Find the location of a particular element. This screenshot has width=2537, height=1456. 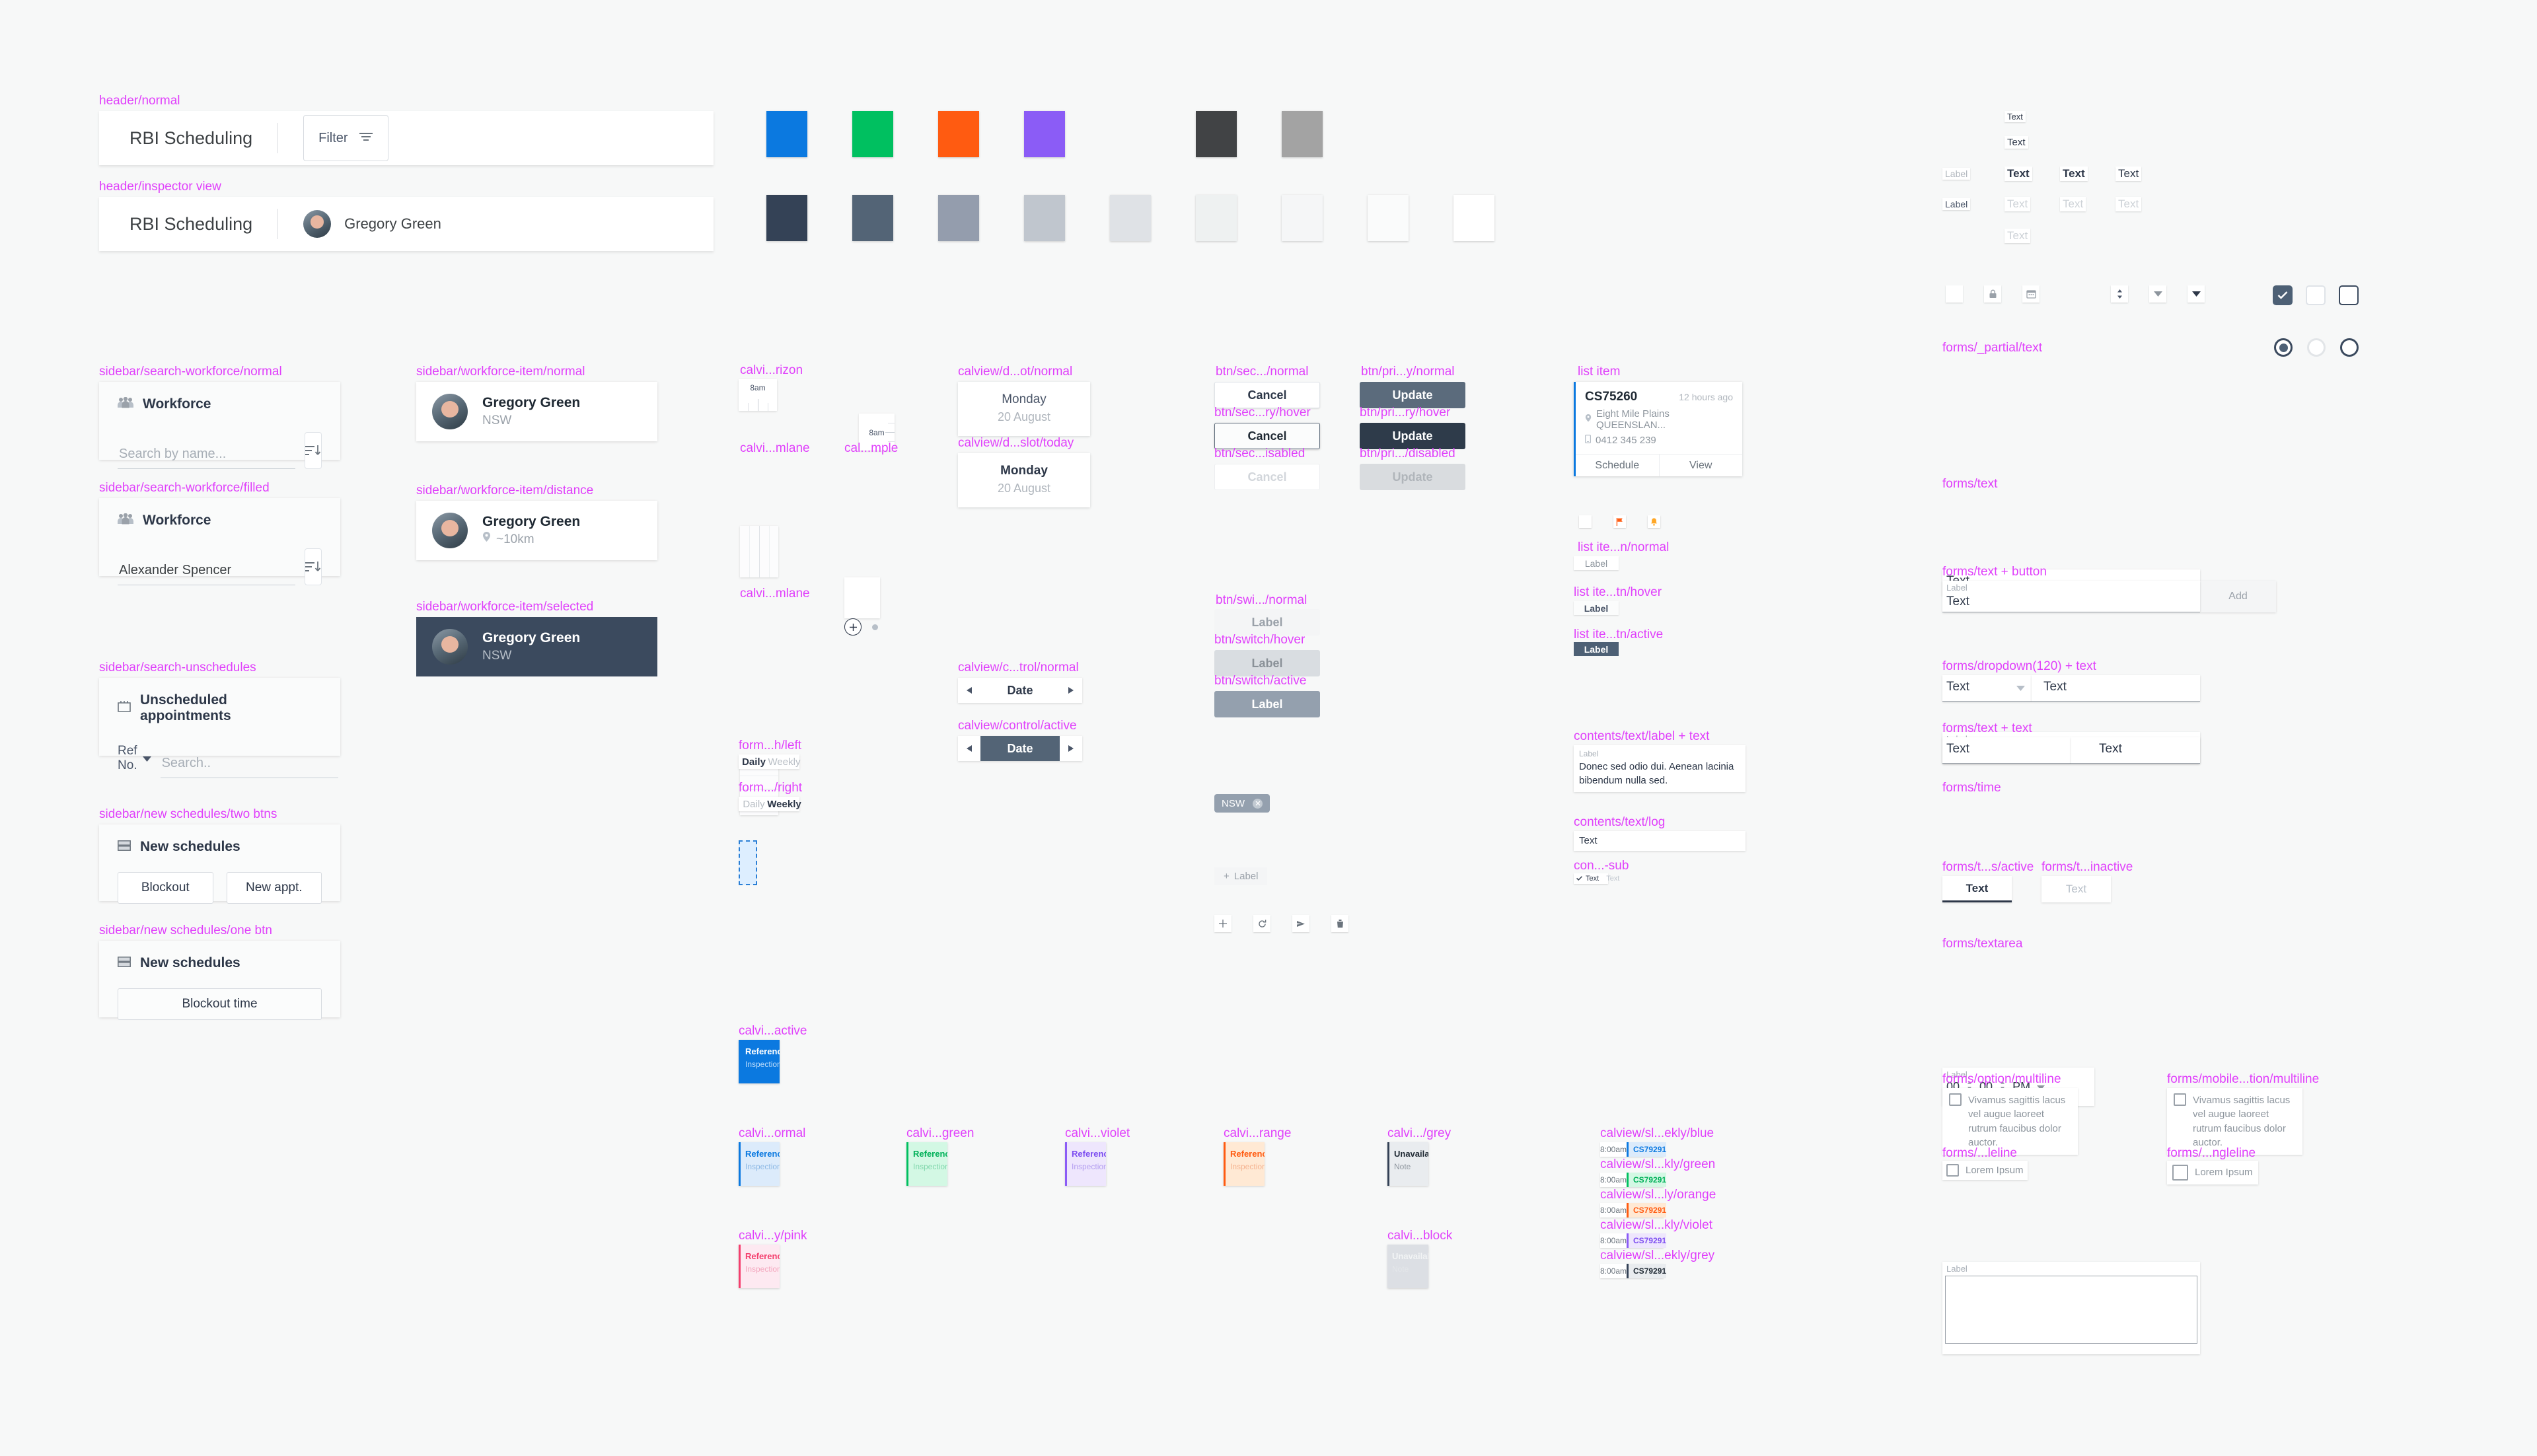

plus-icon-button is located at coordinates (1223, 923).